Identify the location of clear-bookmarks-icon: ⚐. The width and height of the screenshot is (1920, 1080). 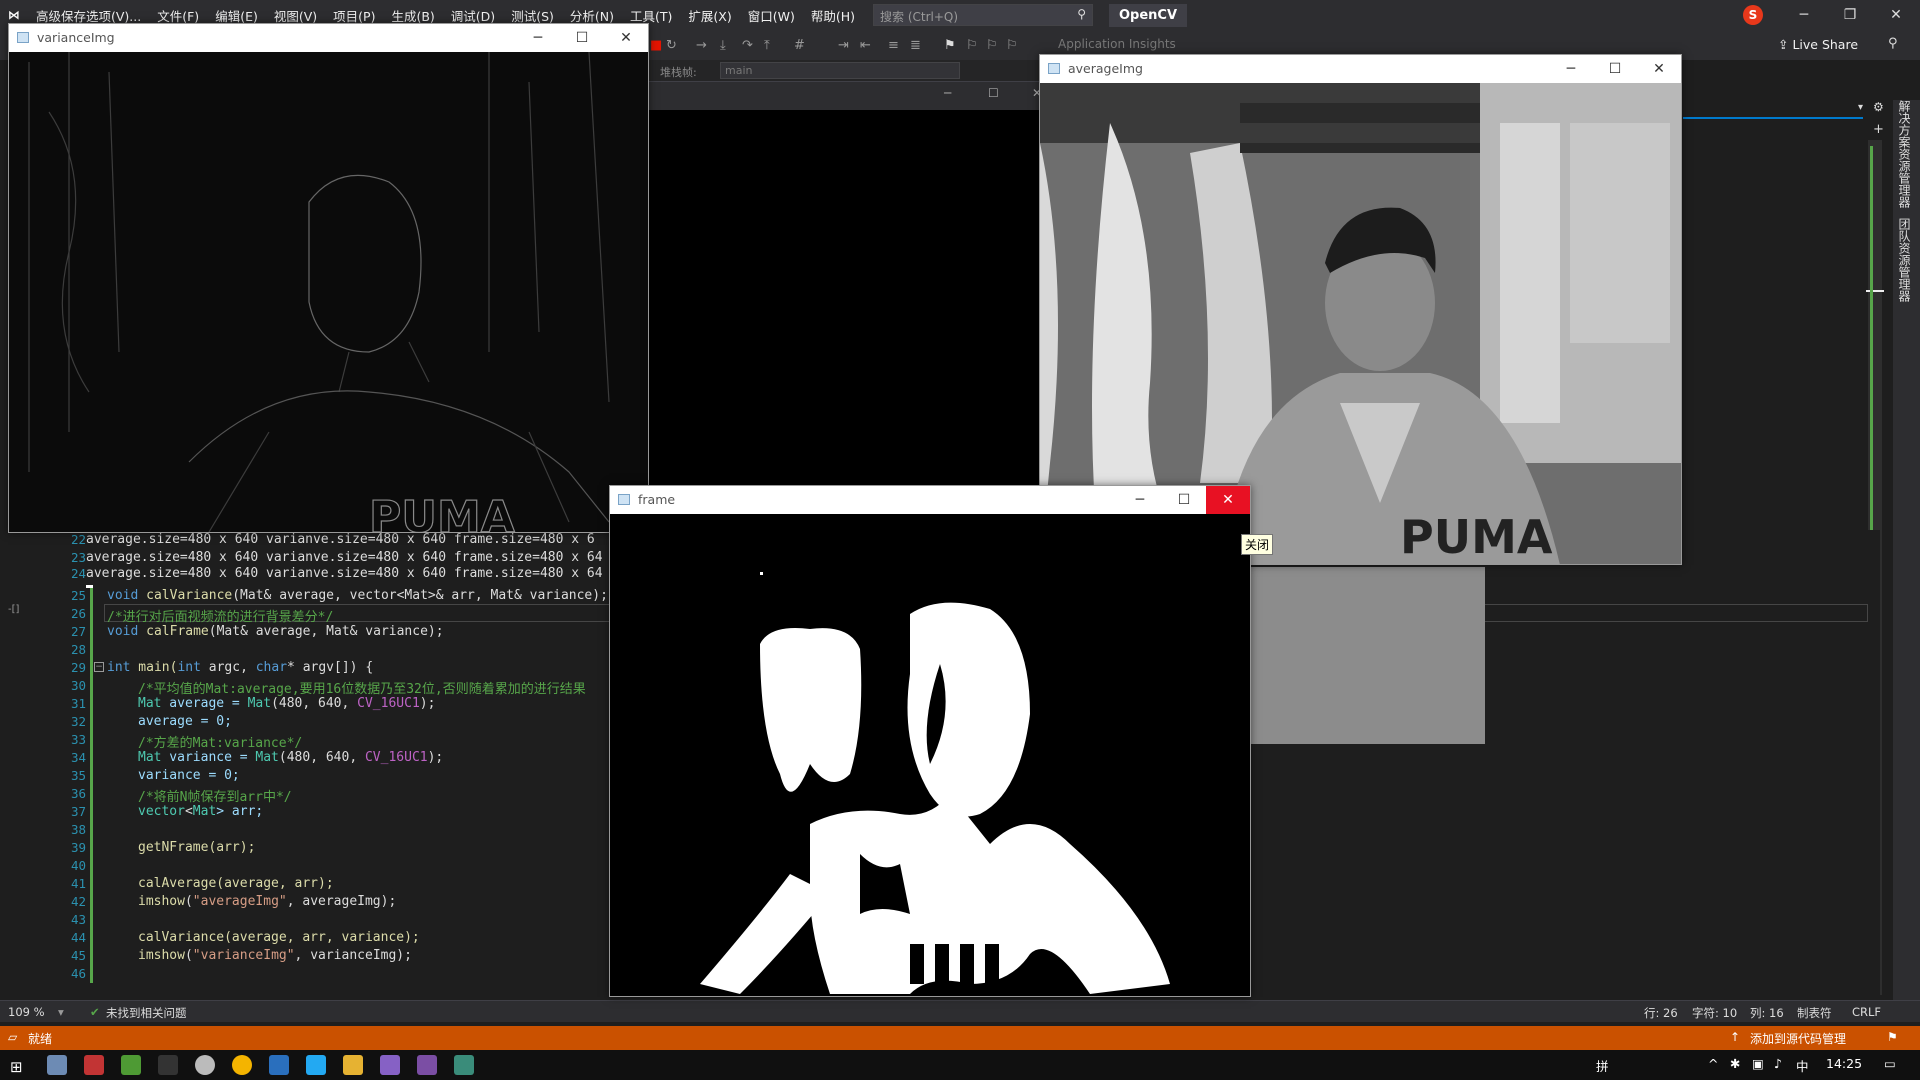
(1012, 45).